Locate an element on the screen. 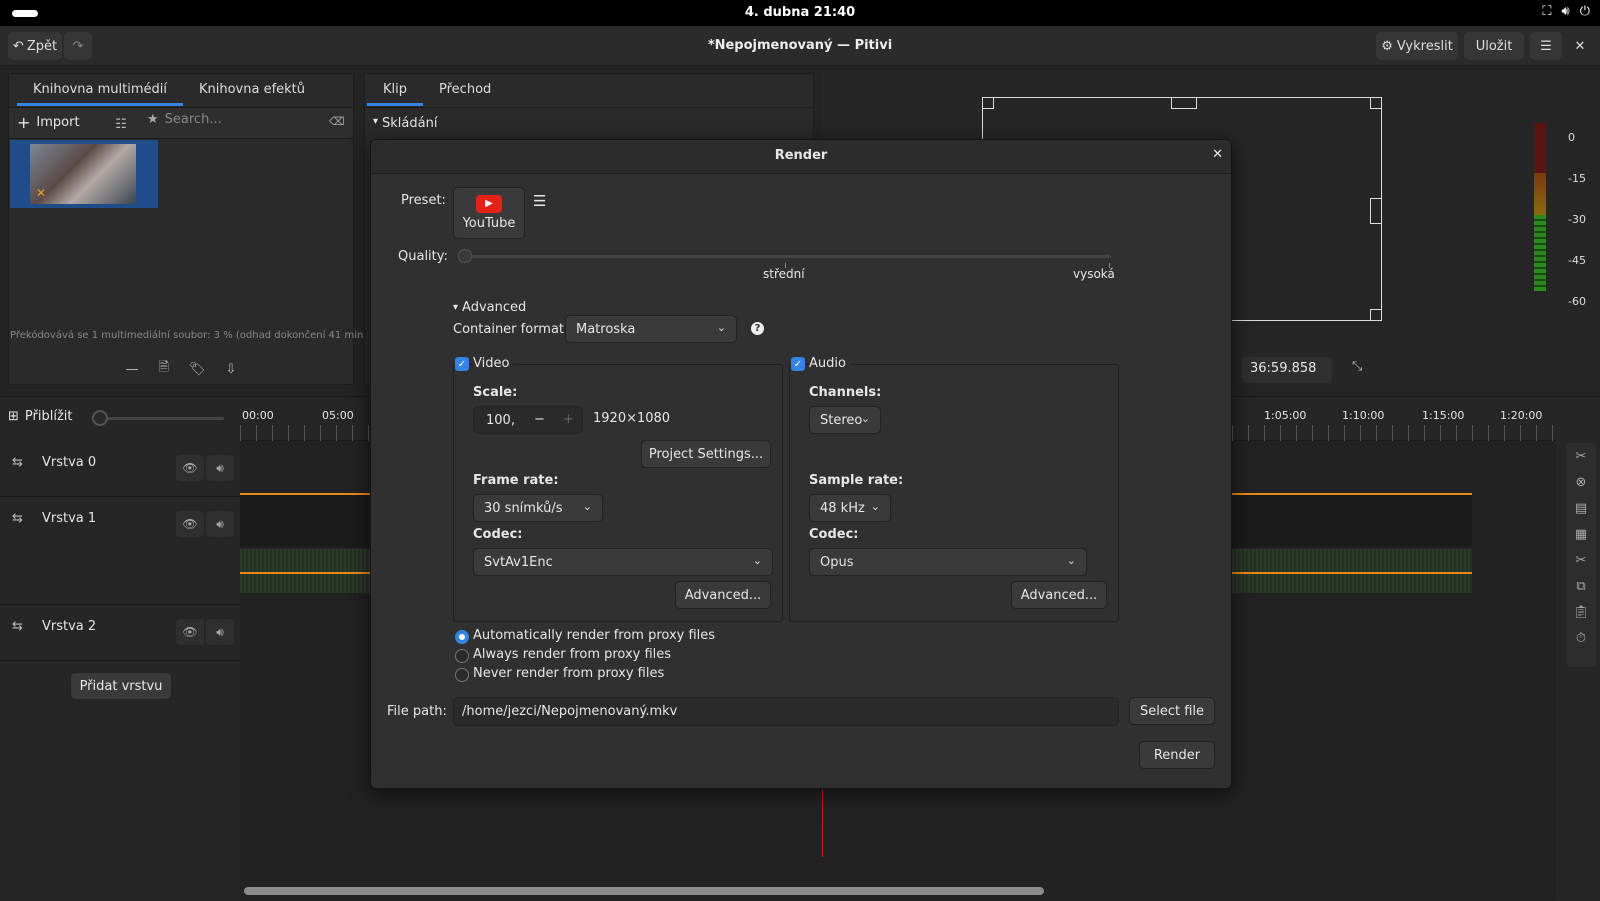 This screenshot has width=1600, height=901. list-view-button: ☷ is located at coordinates (121, 124).